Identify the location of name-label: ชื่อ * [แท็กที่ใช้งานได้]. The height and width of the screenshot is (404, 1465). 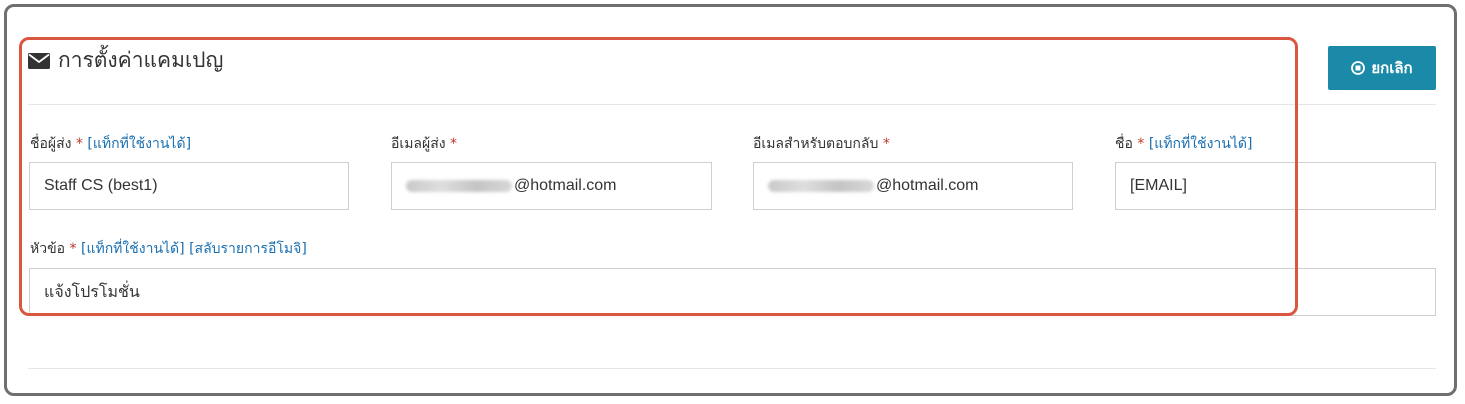
(1184, 144).